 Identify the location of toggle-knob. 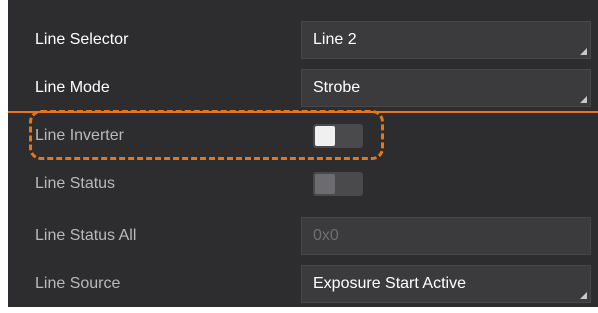
(325, 184).